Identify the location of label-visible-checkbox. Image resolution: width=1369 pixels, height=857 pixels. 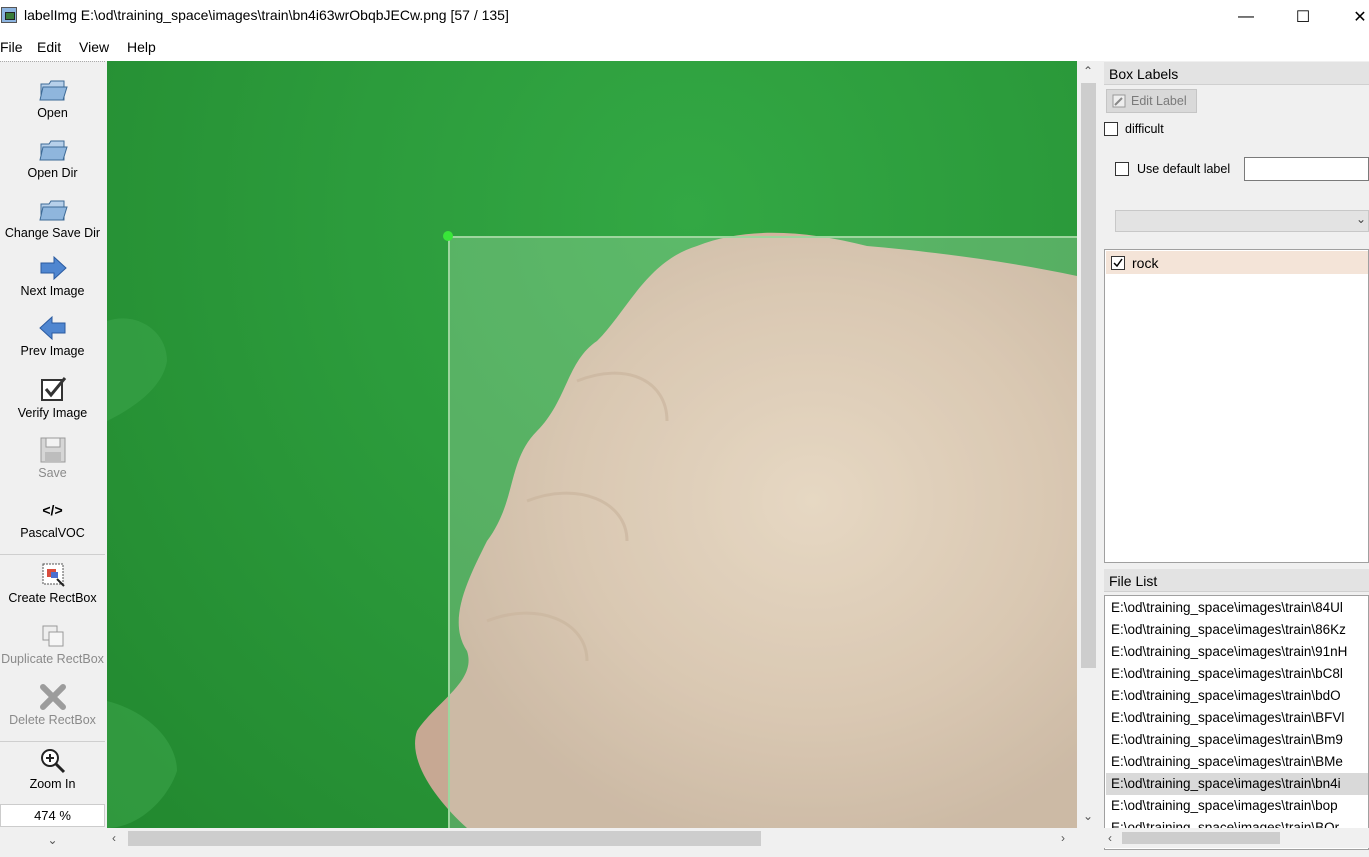
(1118, 263).